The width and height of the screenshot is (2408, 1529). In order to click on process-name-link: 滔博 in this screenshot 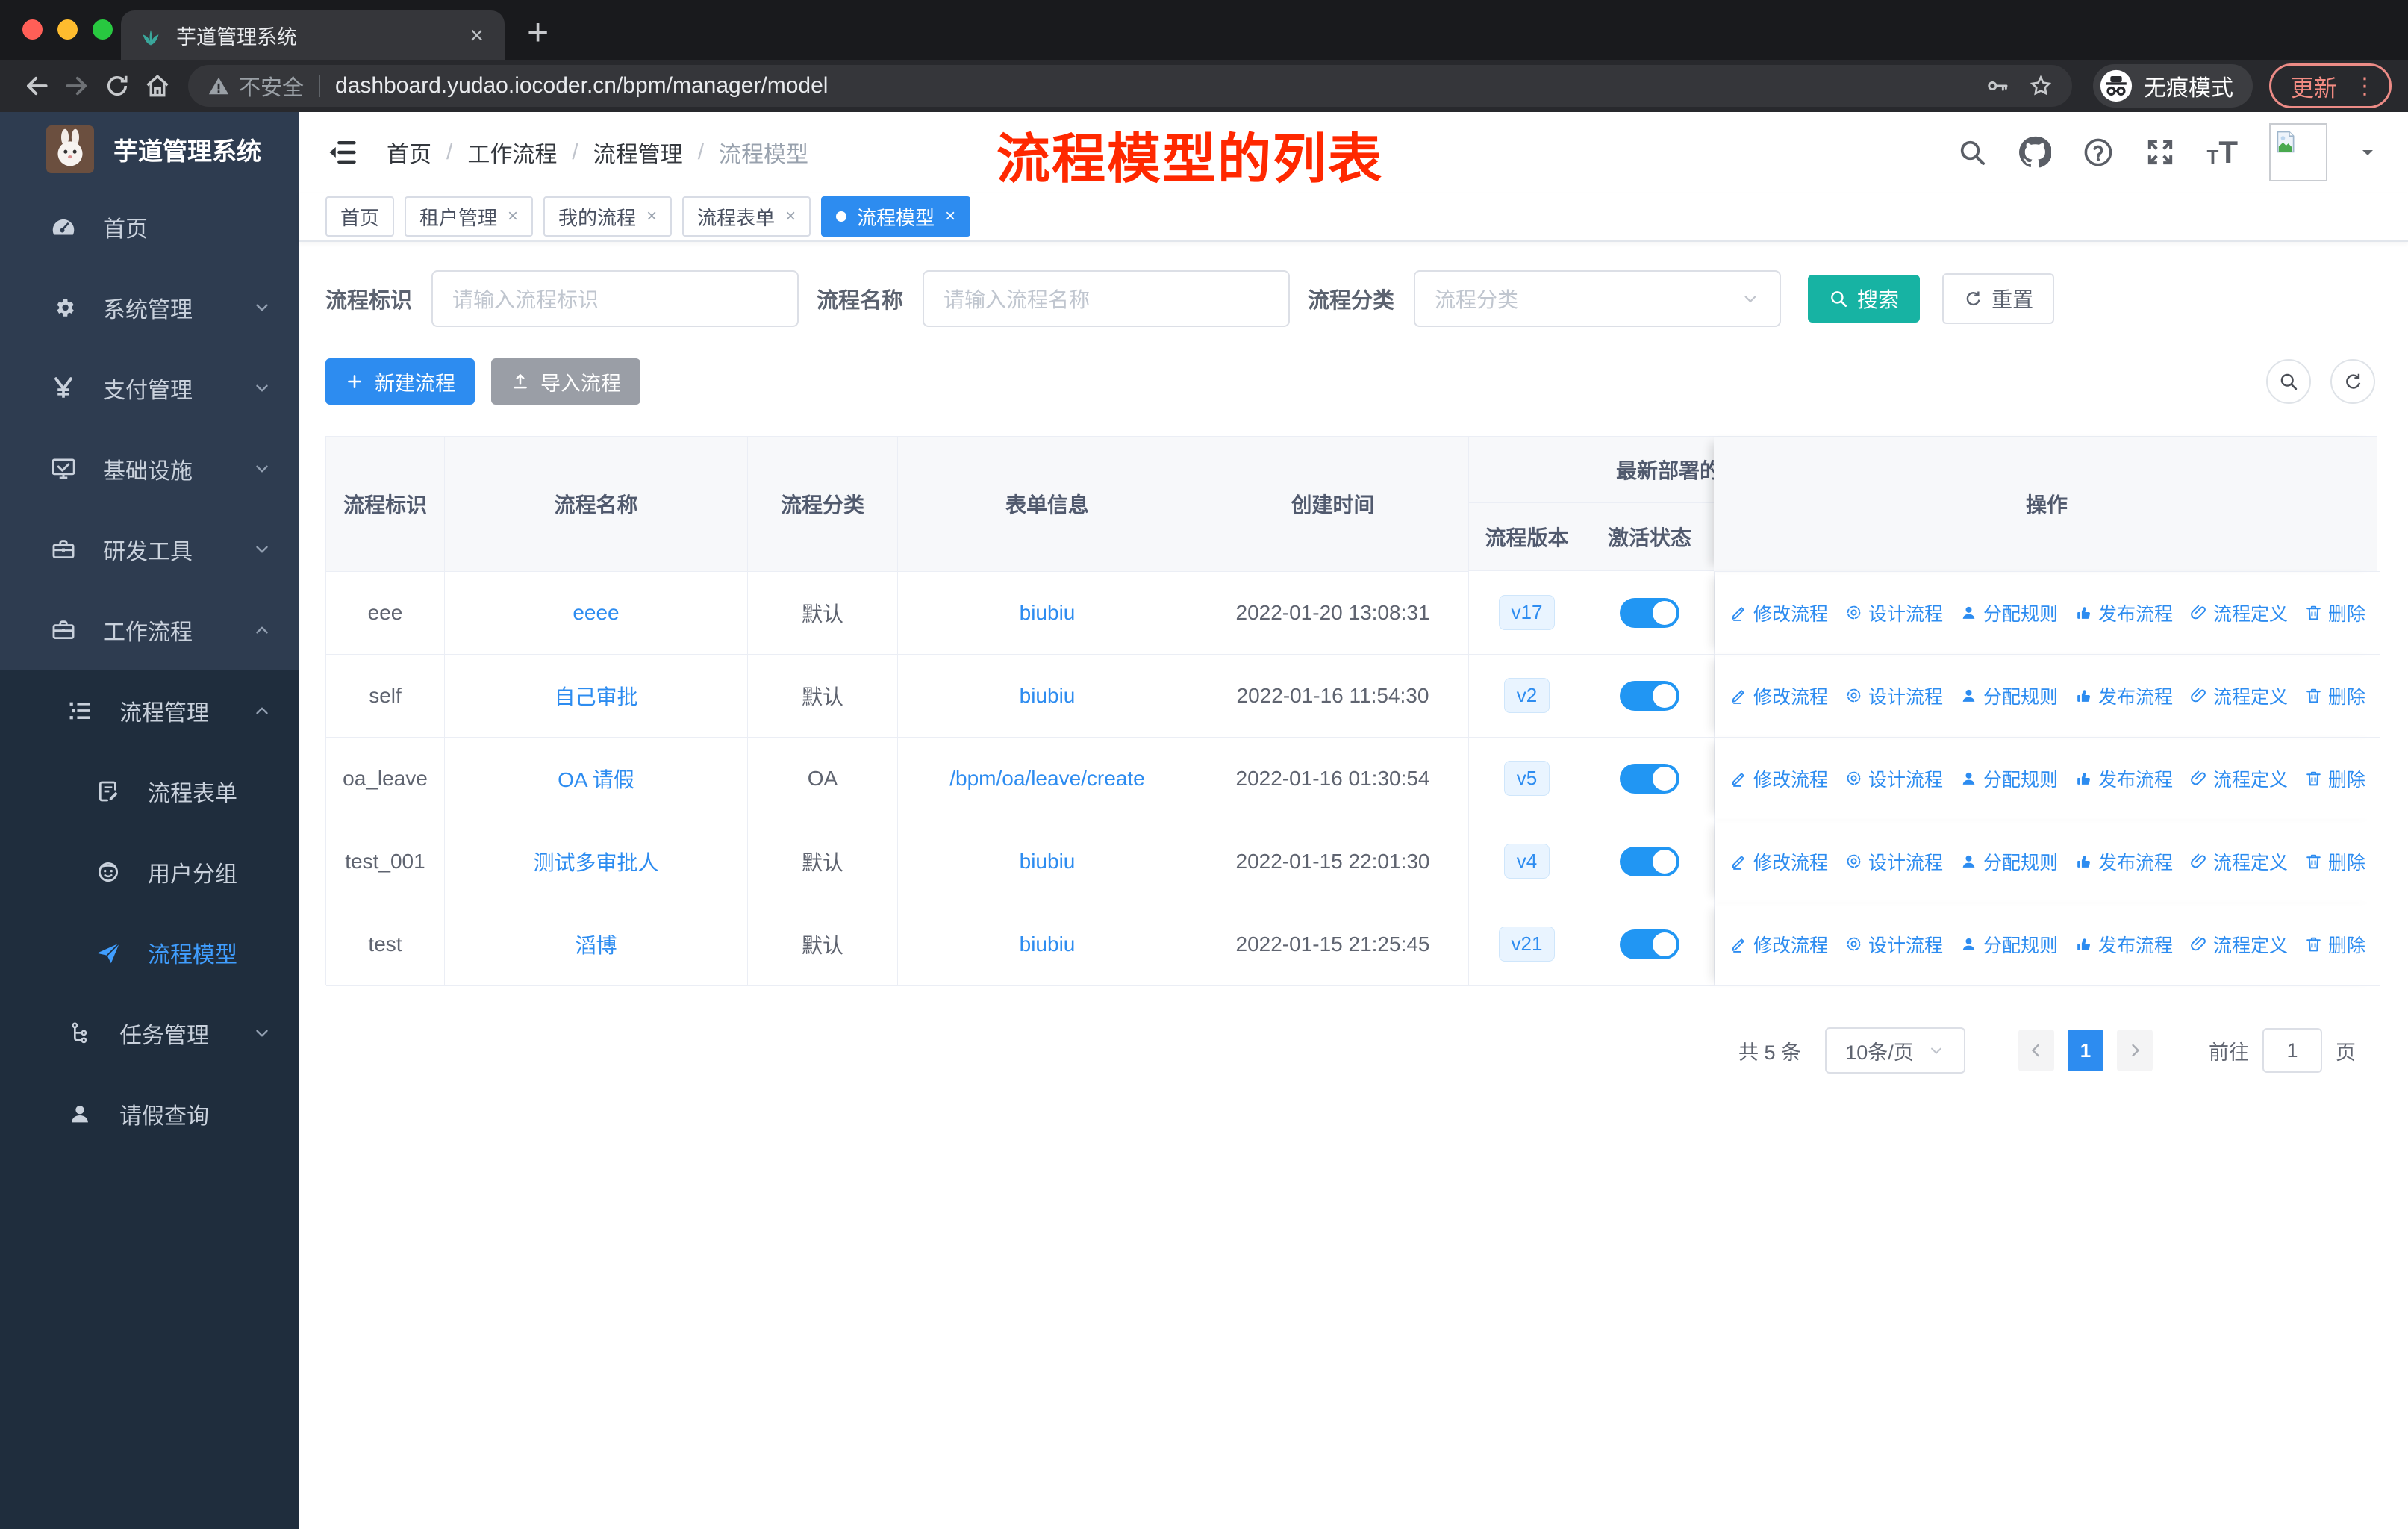, I will do `click(596, 944)`.